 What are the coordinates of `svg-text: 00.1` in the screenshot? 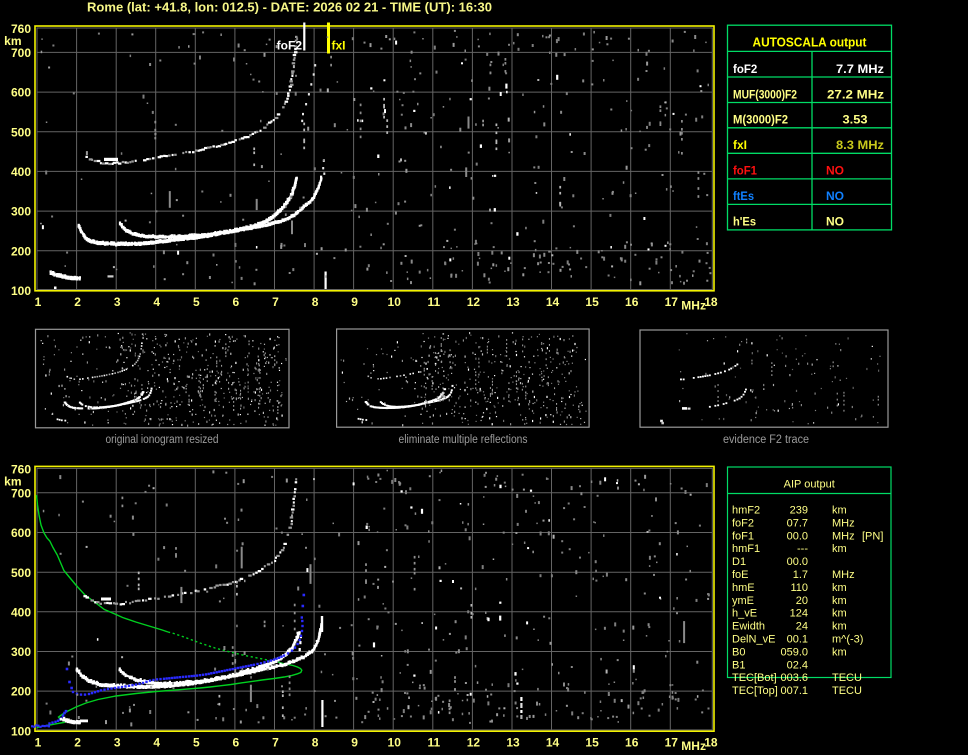 It's located at (797, 640).